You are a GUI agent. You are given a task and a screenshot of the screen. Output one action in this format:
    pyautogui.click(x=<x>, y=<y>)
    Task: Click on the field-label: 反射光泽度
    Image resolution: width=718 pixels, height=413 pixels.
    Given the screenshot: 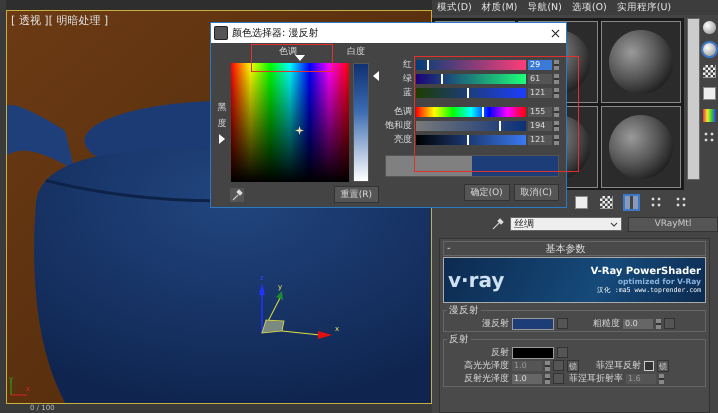 What is the action you would take?
    pyautogui.click(x=486, y=378)
    